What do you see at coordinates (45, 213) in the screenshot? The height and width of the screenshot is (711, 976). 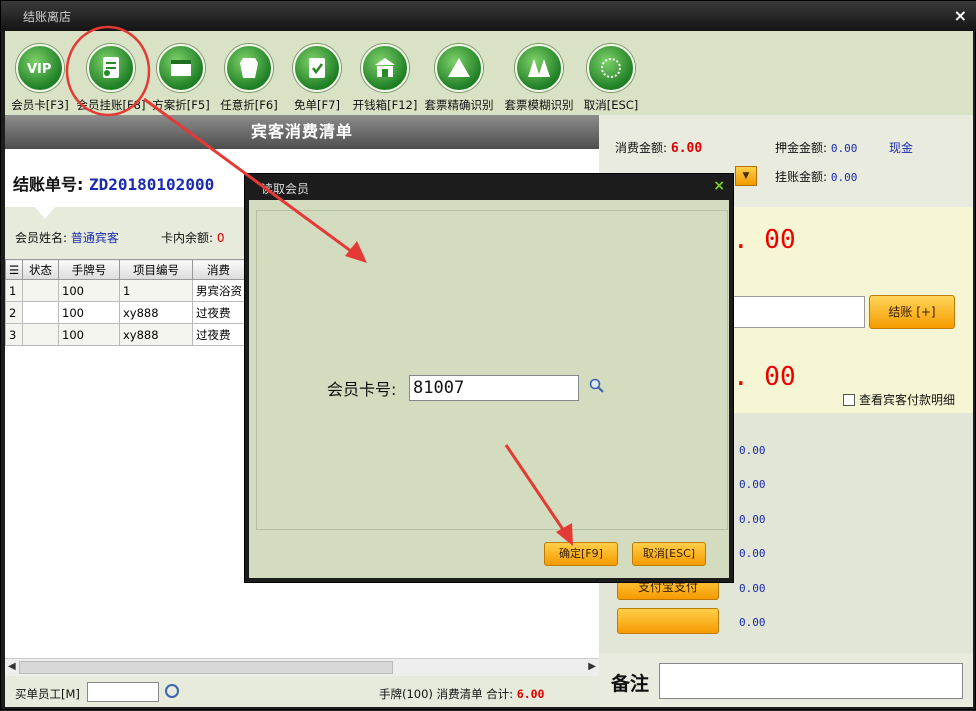 I see `notch-decoration` at bounding box center [45, 213].